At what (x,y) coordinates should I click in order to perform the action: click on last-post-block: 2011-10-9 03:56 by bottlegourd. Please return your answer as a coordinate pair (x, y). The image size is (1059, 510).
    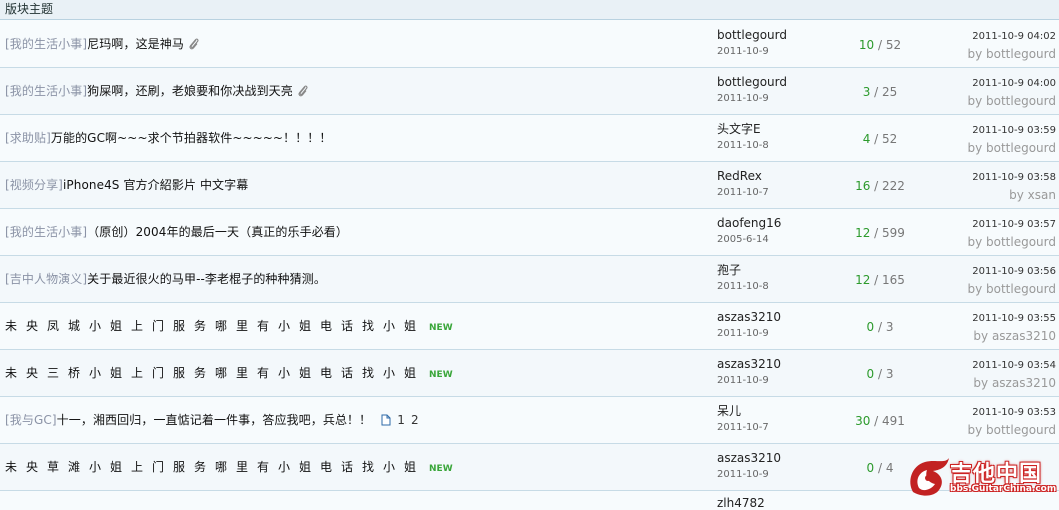
    Looking at the image, I should click on (986, 281).